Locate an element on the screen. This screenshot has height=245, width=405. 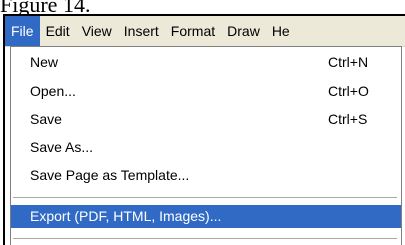
menu-bar: File Edit View Insert Format Draw He is located at coordinates (205, 31).